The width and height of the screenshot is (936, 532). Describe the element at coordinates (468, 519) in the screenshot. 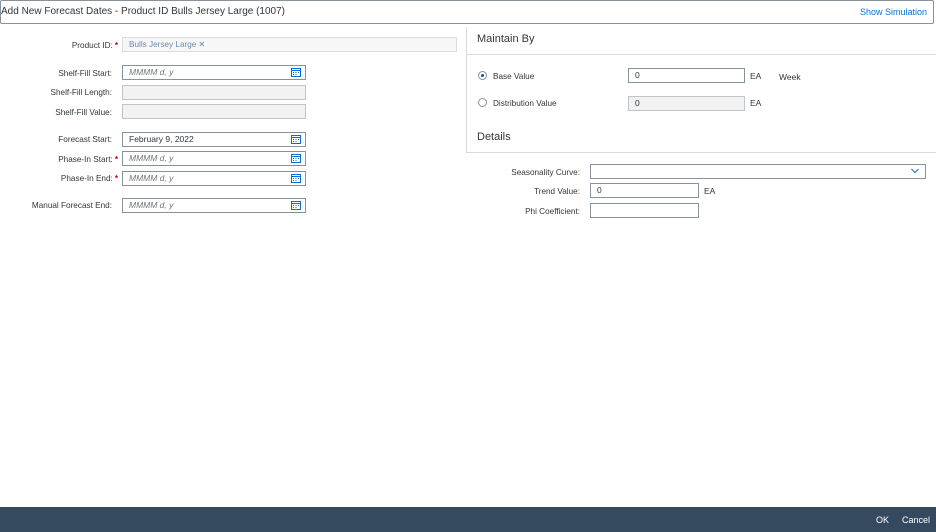

I see `dialog-footer: OK Cancel` at that location.